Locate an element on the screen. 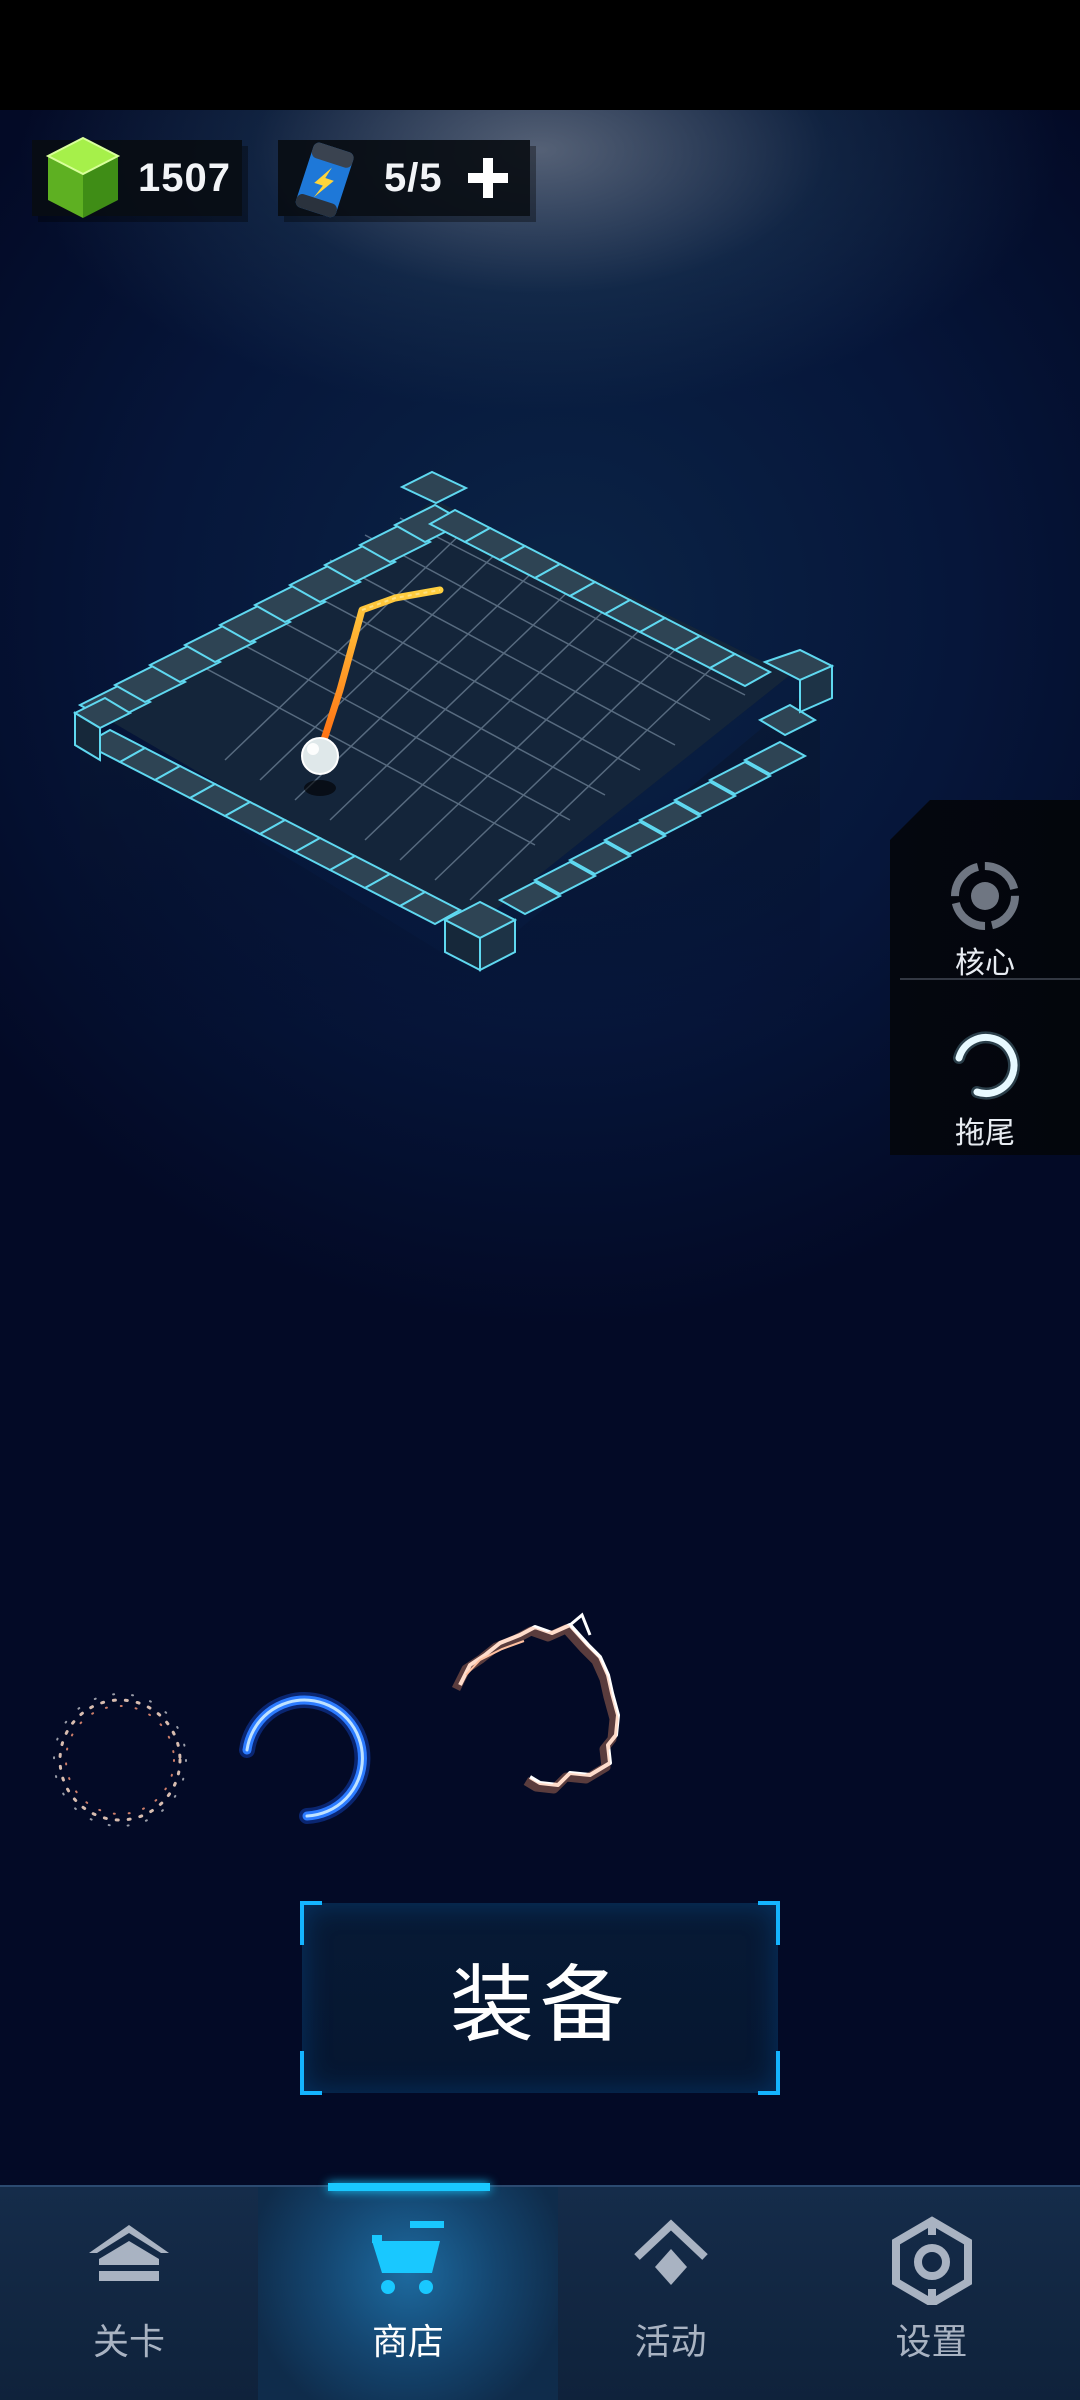 The width and height of the screenshot is (1080, 2400). equip-button-label: 装备 is located at coordinates (539, 2004).